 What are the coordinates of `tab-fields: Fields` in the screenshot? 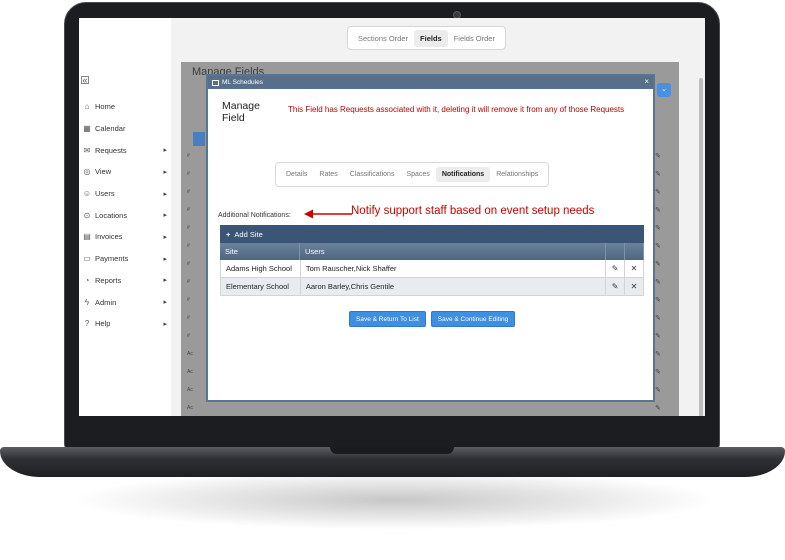 It's located at (431, 38).